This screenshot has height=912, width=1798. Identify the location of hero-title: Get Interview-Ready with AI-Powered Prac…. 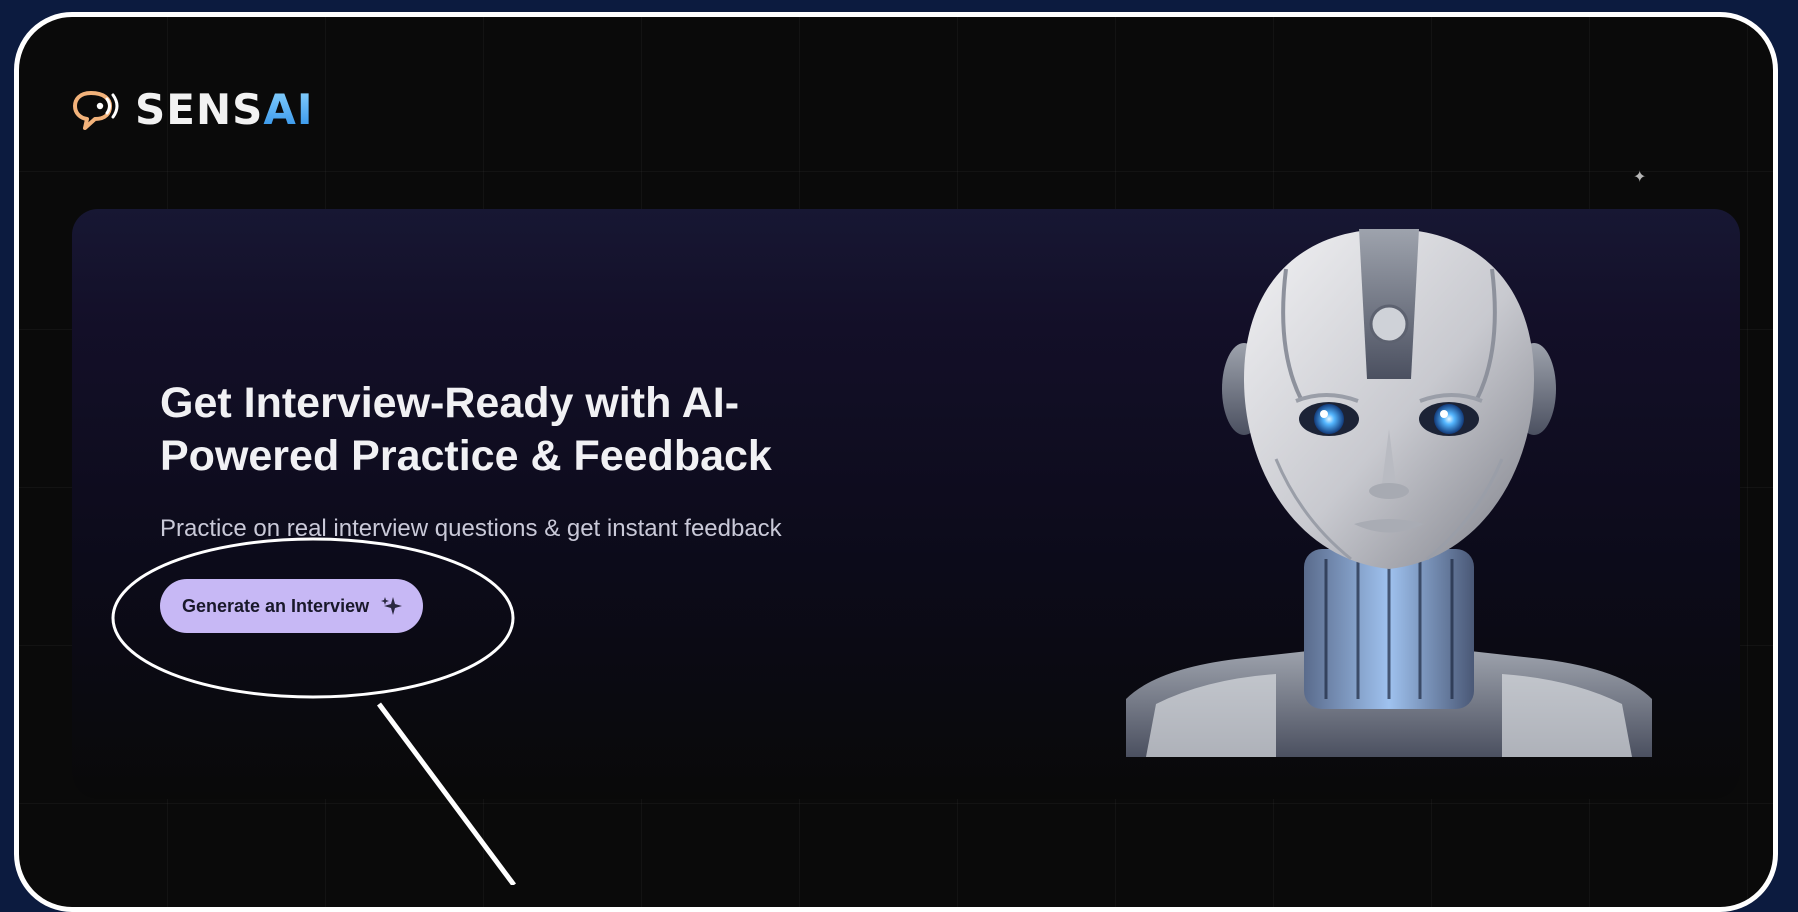
(466, 429).